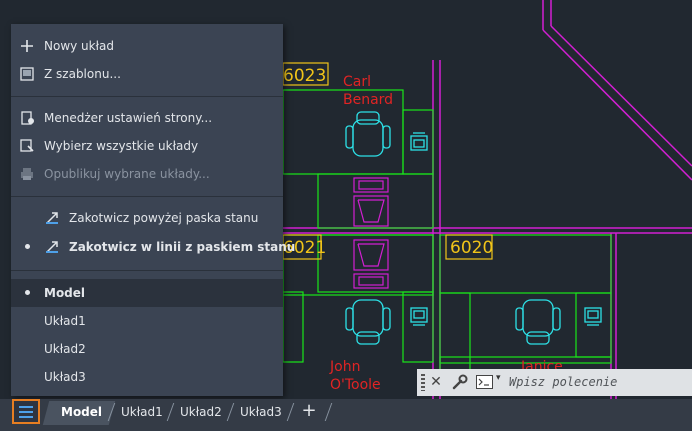  Describe the element at coordinates (147, 321) in the screenshot. I see `menu-item-layout1: Układ1` at that location.